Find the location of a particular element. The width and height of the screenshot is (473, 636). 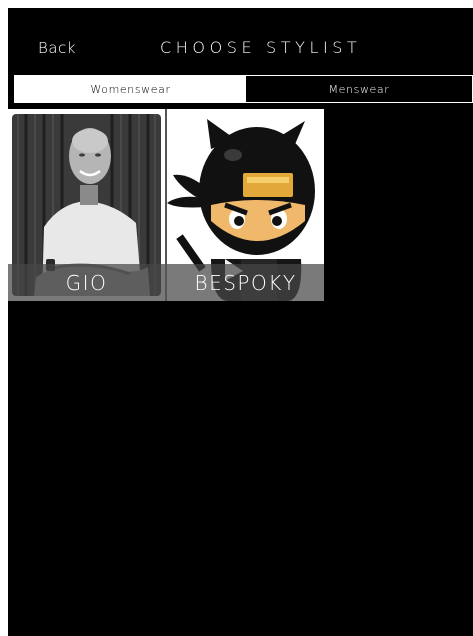

stylist-tile-bespoky: BESPOKY is located at coordinates (245, 205).